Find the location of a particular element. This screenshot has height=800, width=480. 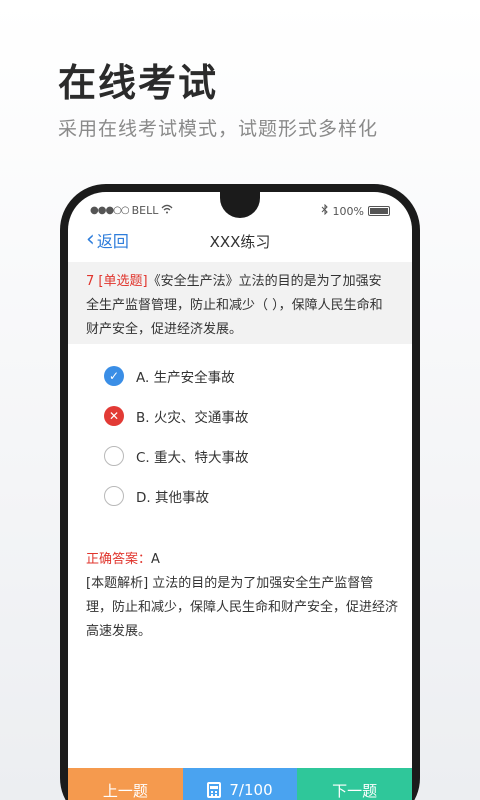

prev-question-button: 上一题 is located at coordinates (125, 784).